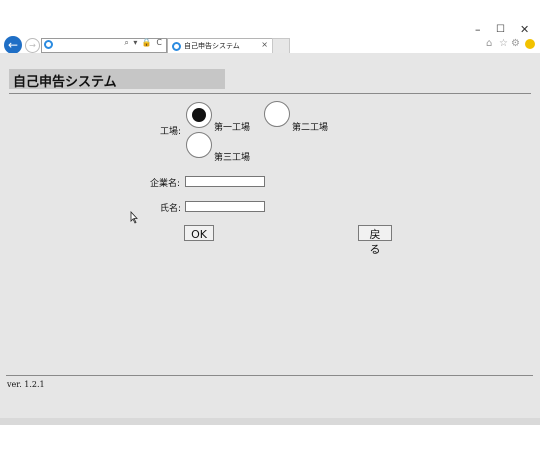 Image resolution: width=540 pixels, height=450 pixels. I want to click on name-label: 氏名:, so click(171, 209).